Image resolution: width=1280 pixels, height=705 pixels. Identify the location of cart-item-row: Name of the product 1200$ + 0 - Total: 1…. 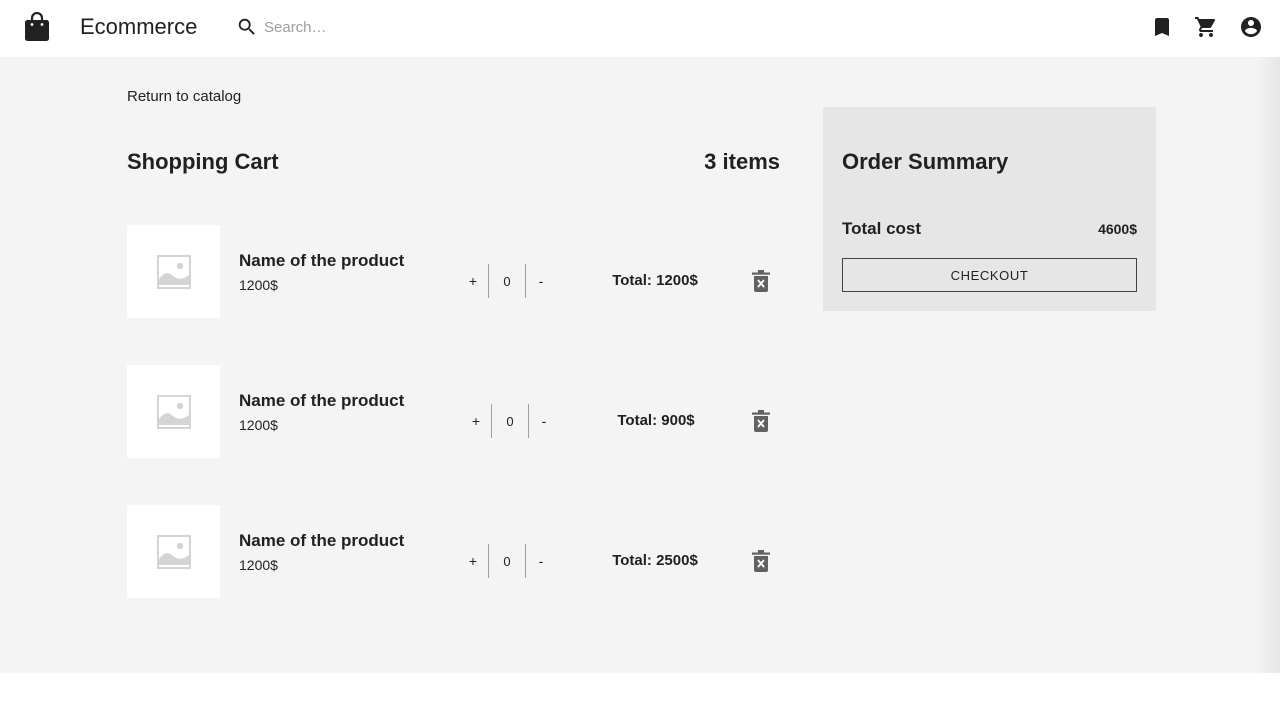
(457, 272).